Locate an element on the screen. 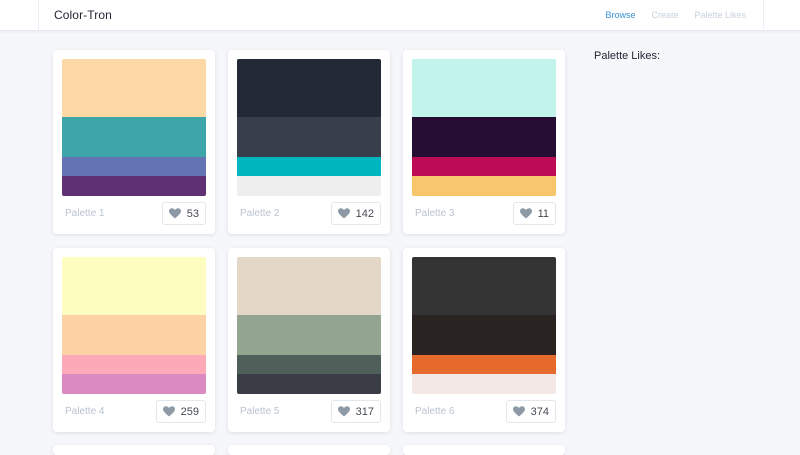  like-count: 53 is located at coordinates (192, 213).